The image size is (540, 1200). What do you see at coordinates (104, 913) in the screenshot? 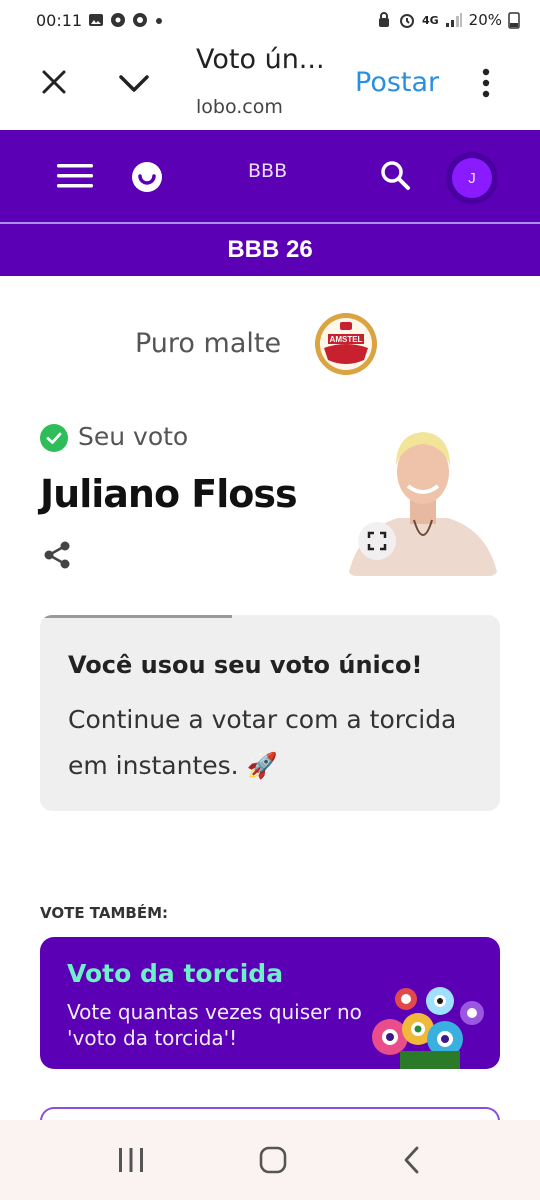
I see `vote-also-heading: VOTE TAMBÉM:` at bounding box center [104, 913].